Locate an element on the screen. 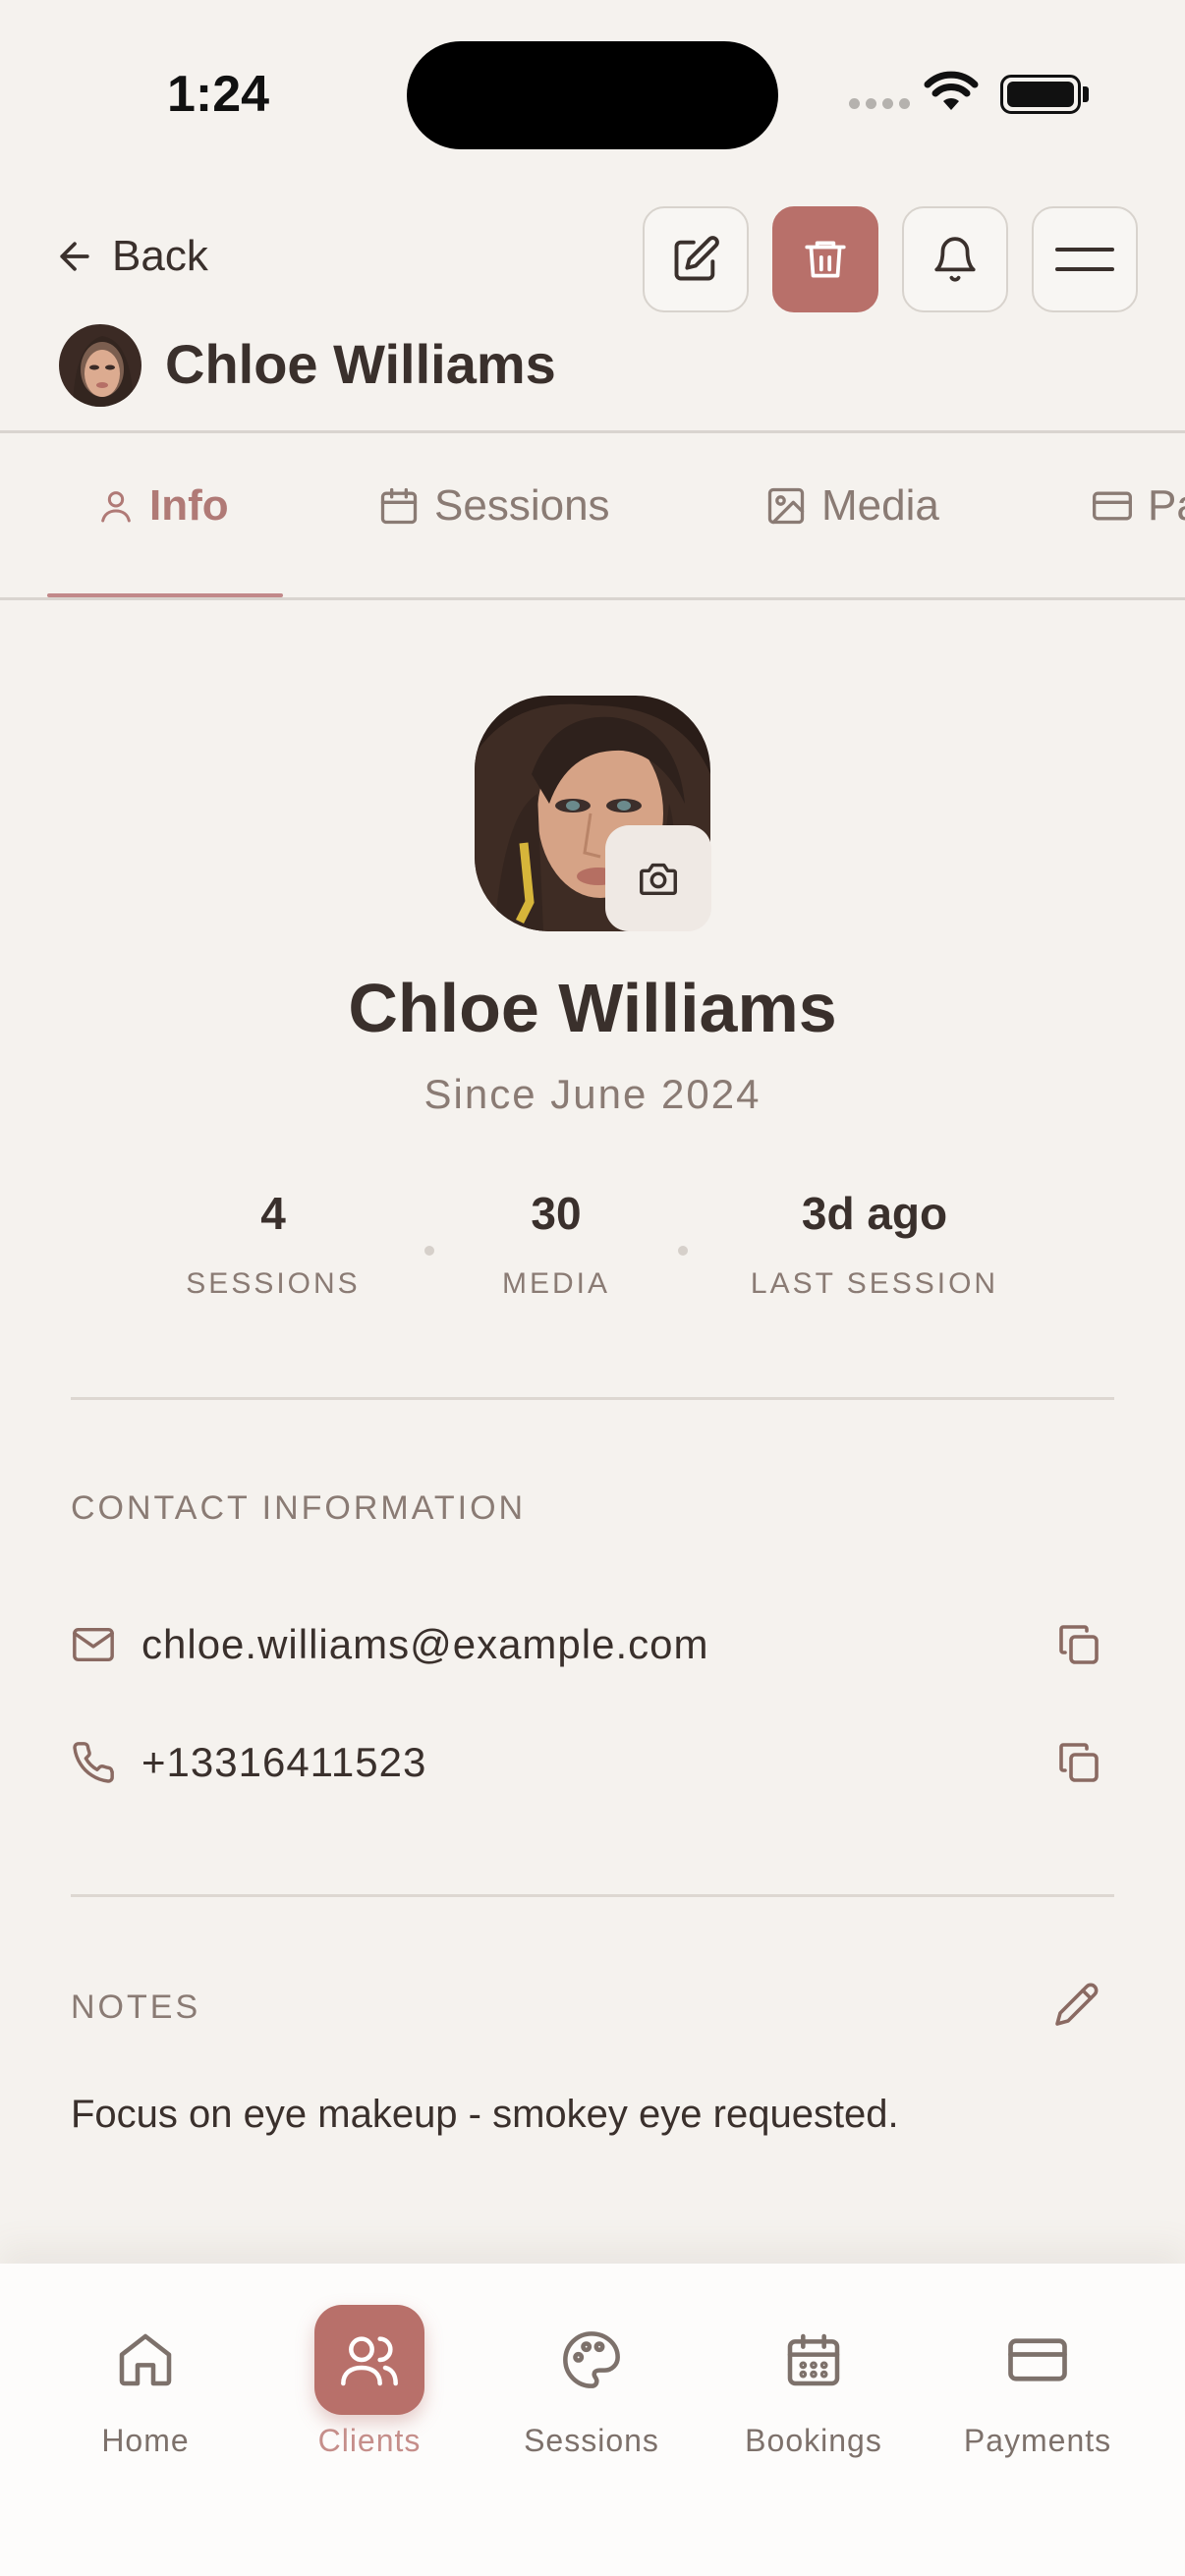 This screenshot has height=2576, width=1185. nav-payments-label: Payments is located at coordinates (1038, 2440).